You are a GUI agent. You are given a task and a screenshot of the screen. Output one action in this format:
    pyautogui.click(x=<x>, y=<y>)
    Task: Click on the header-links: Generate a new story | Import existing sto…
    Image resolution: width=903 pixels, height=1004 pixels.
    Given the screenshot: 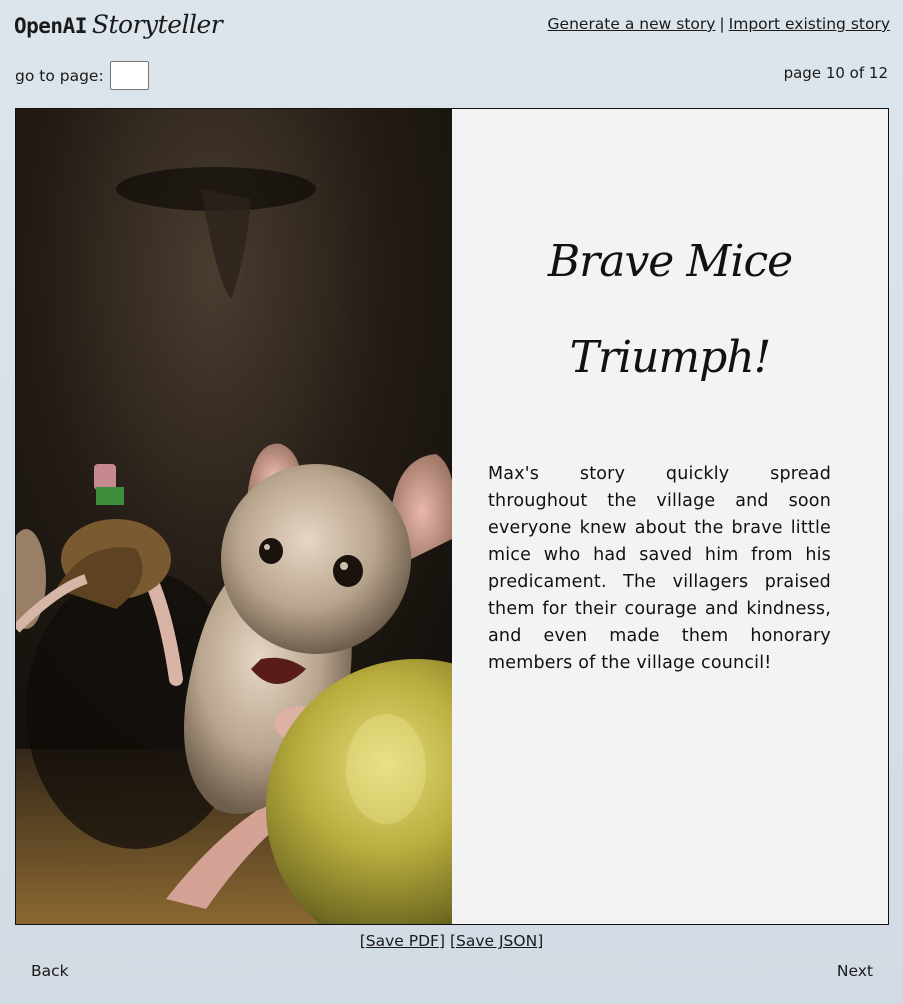 What is the action you would take?
    pyautogui.click(x=719, y=24)
    